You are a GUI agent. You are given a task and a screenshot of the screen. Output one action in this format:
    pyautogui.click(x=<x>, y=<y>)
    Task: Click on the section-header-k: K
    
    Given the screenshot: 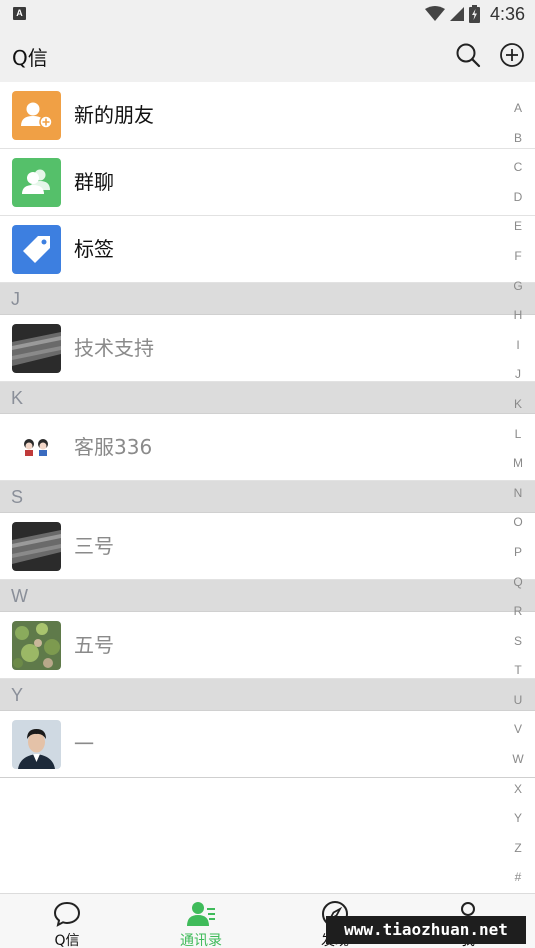 What is the action you would take?
    pyautogui.click(x=267, y=398)
    